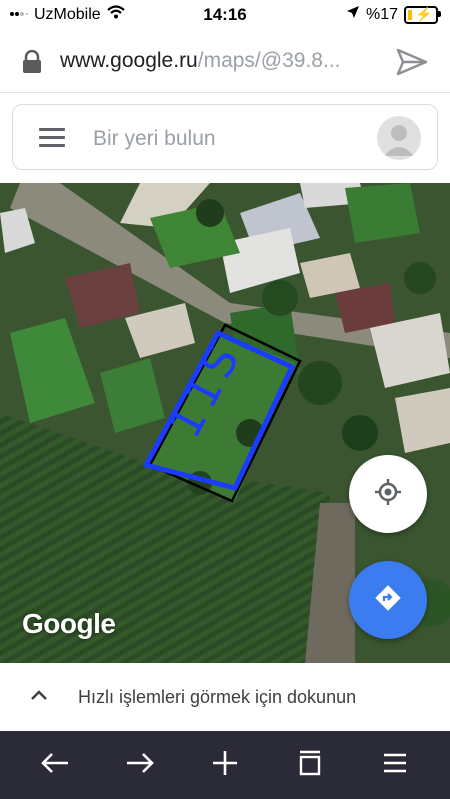  What do you see at coordinates (412, 62) in the screenshot?
I see `share-icon` at bounding box center [412, 62].